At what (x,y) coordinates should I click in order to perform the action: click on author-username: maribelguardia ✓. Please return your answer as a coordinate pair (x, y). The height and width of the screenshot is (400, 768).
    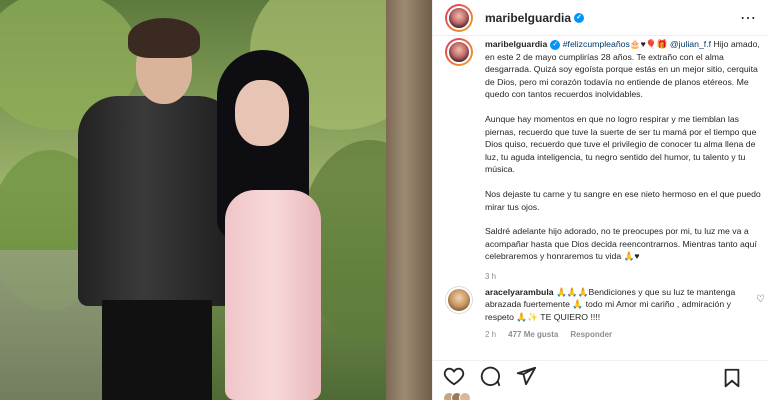
    Looking at the image, I should click on (535, 18).